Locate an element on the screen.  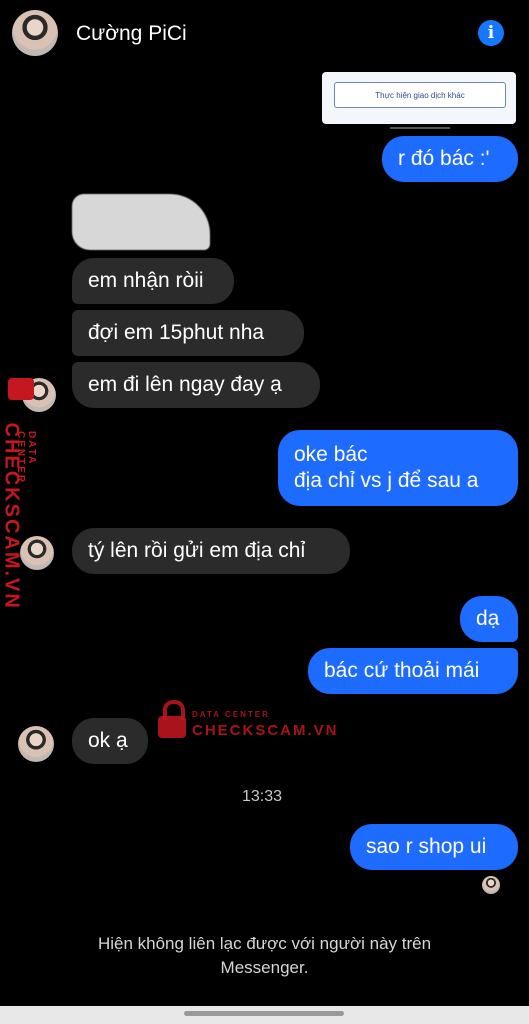
message-bubble-incoming: ok ạ is located at coordinates (110, 741).